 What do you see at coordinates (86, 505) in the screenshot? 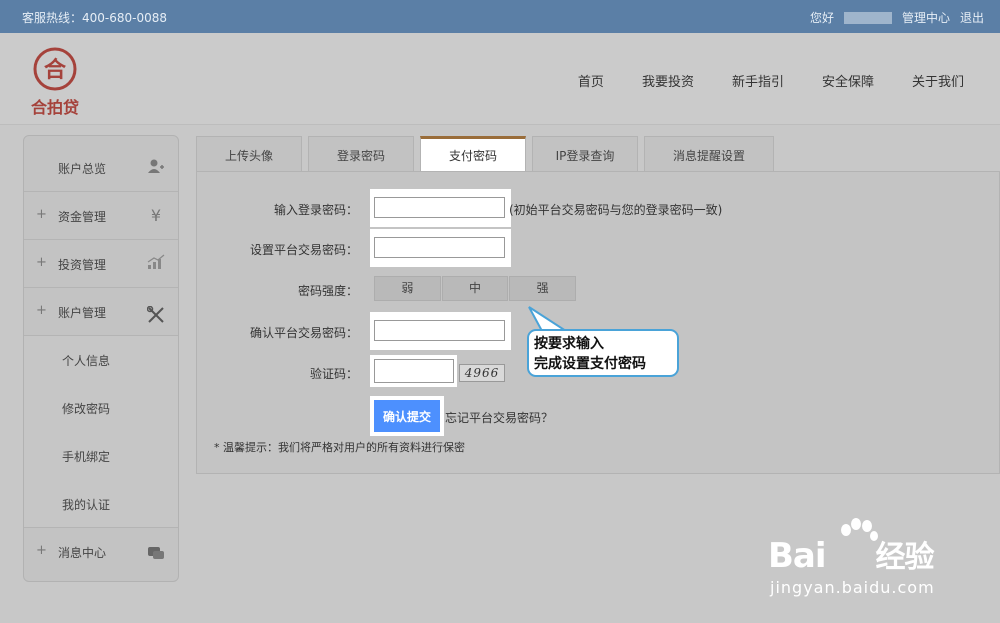
I see `sidebar-subitem-label: 我的认证` at bounding box center [86, 505].